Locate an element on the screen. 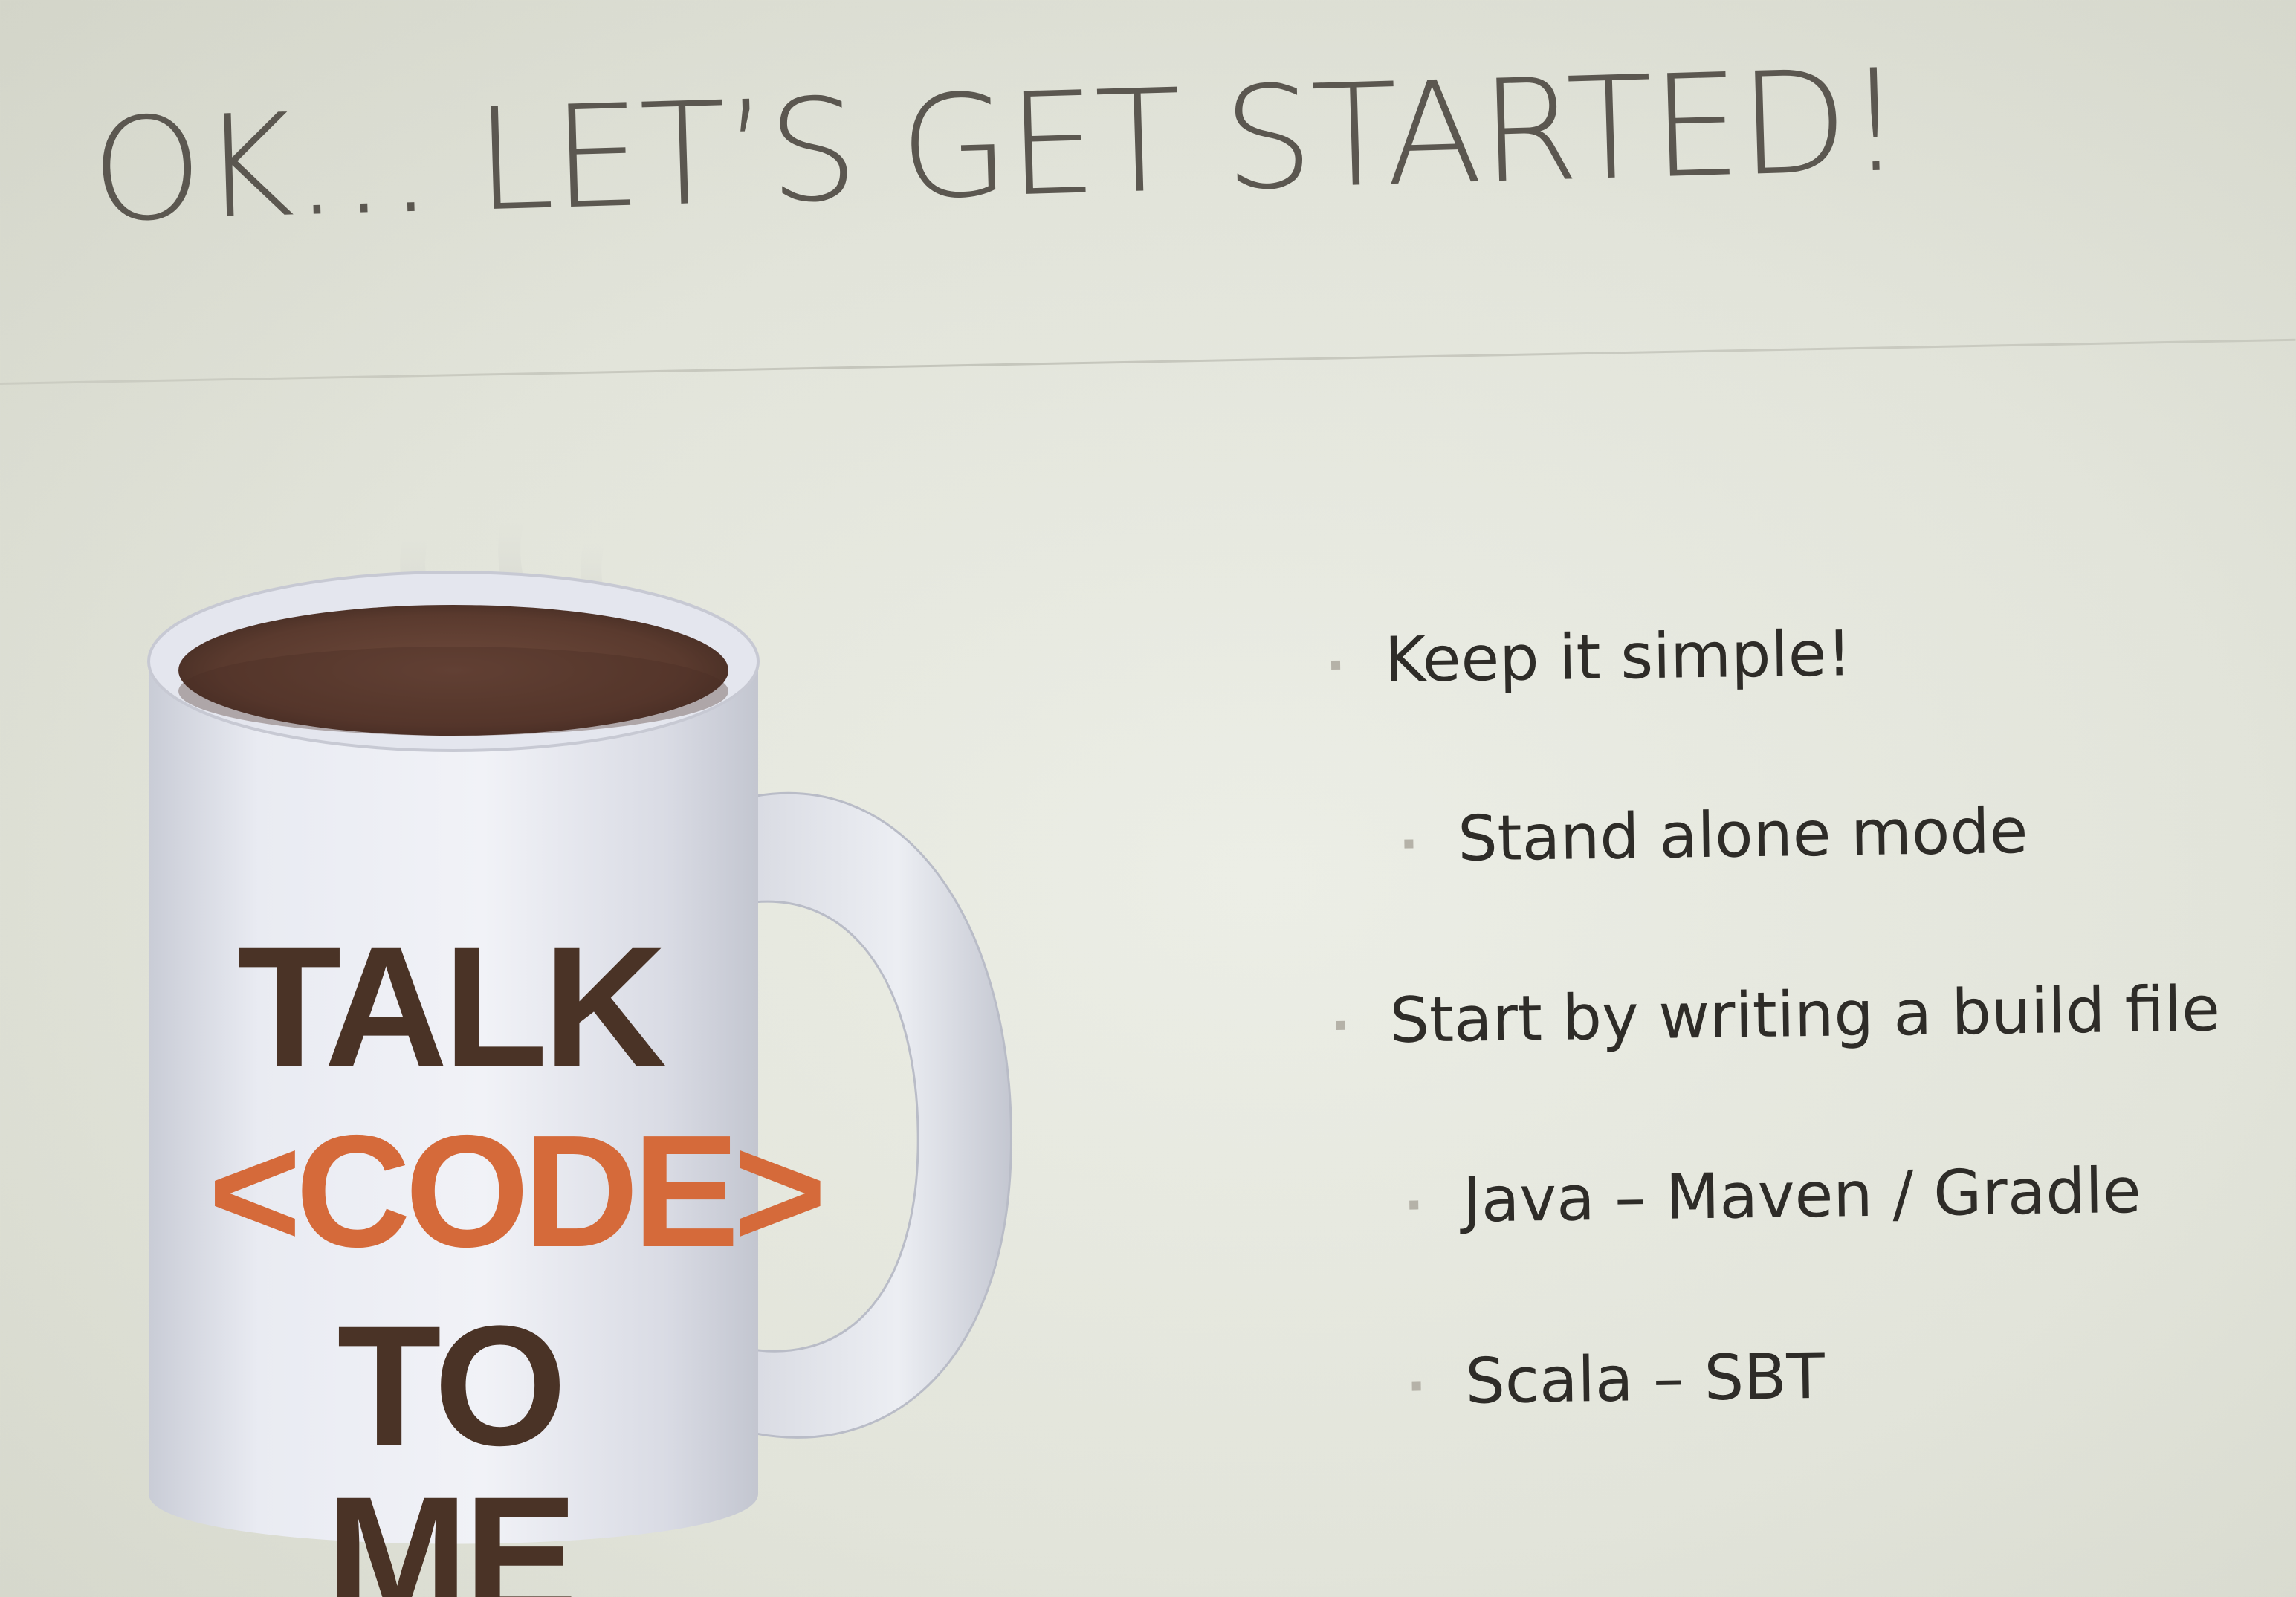 Image resolution: width=2296 pixels, height=1597 pixels. mug-text-talk: TALK is located at coordinates (451, 1006).